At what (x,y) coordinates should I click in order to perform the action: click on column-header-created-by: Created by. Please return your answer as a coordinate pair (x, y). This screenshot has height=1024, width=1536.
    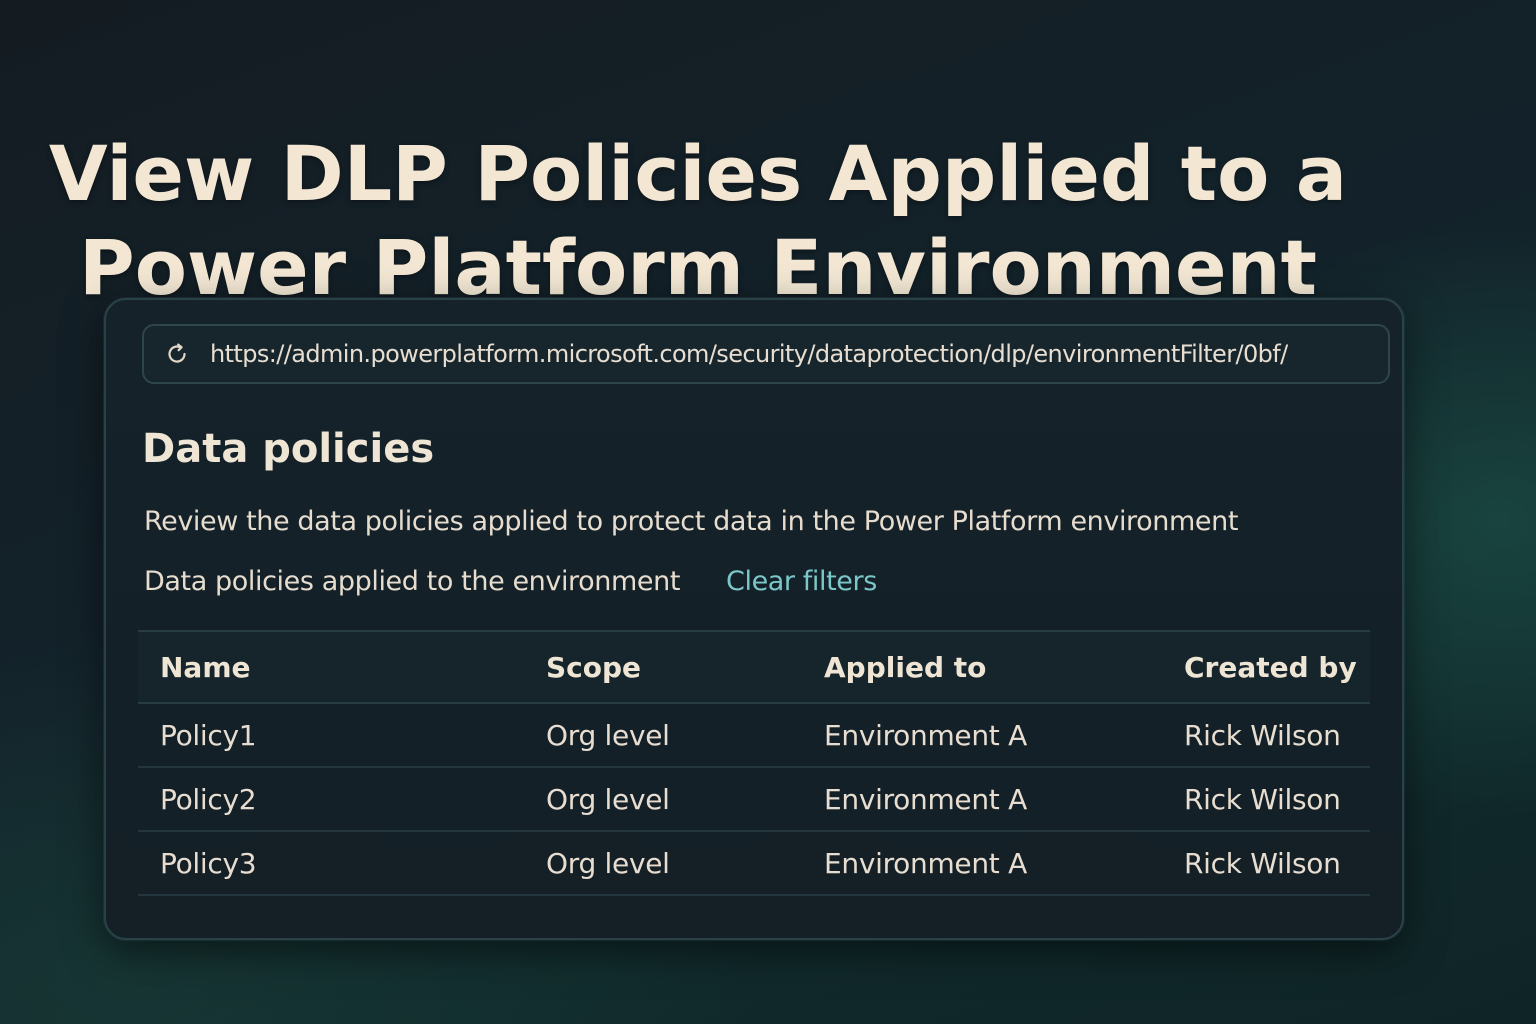
    Looking at the image, I should click on (1266, 667).